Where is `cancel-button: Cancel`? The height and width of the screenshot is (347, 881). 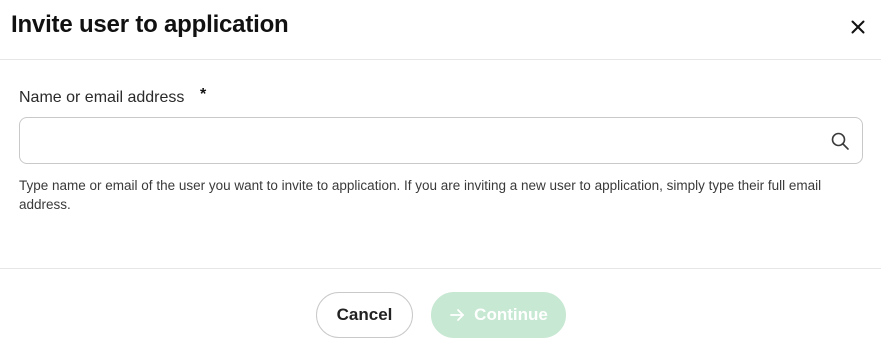 cancel-button: Cancel is located at coordinates (364, 315).